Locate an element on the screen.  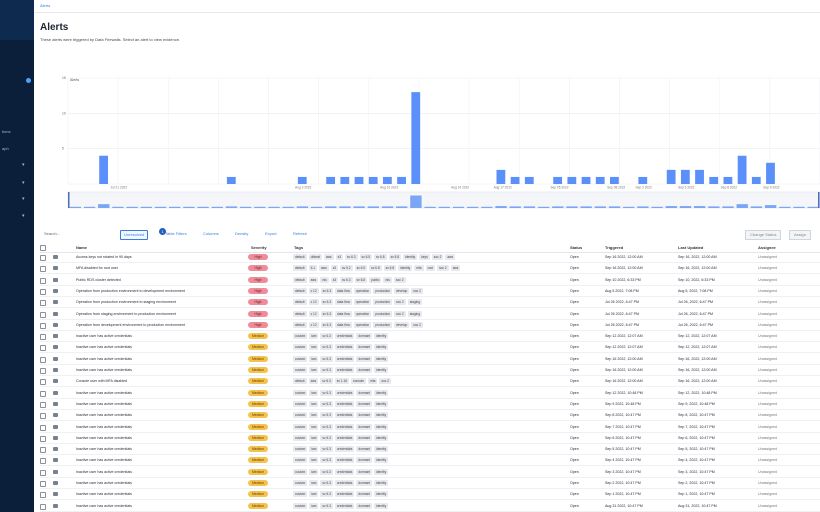
column-header-triggered: Triggered is located at coordinates (614, 247).